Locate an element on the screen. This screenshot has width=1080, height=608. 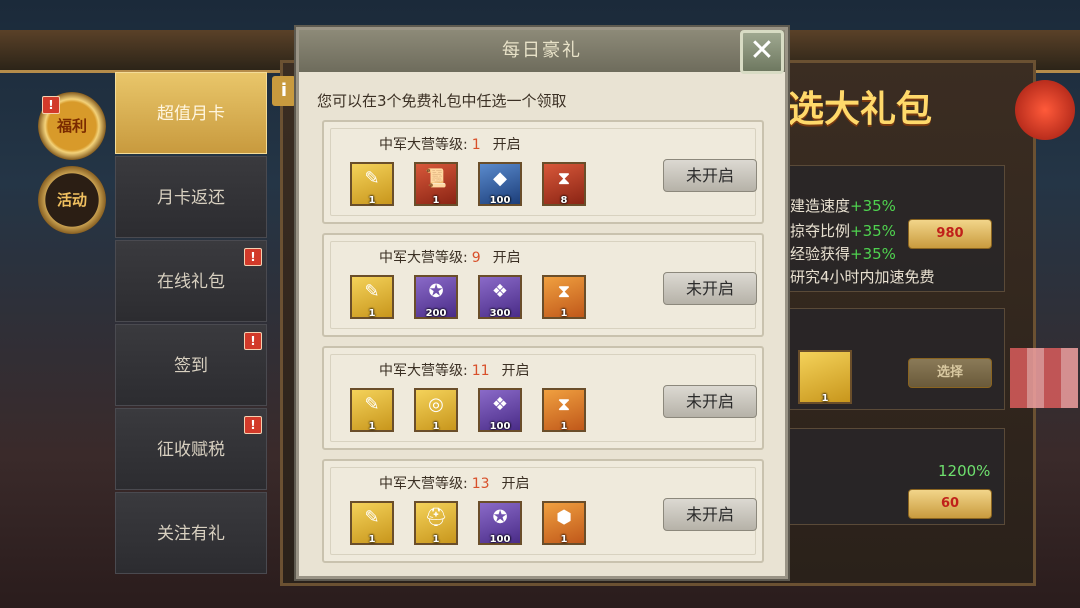
gift-card: 中军大营等级: 9 开启 ✎ 1 ✪ 200 ❖ 300 ⧗ 1 未开启 is located at coordinates (543, 285).